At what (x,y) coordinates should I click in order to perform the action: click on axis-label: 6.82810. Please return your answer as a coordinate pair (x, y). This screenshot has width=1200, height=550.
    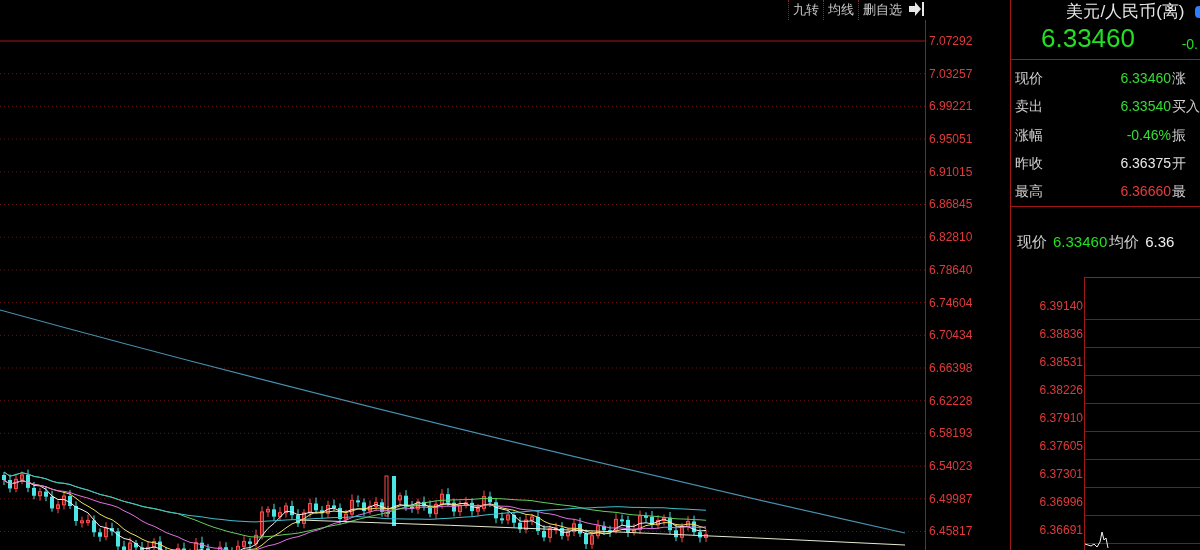
    Looking at the image, I should click on (951, 238).